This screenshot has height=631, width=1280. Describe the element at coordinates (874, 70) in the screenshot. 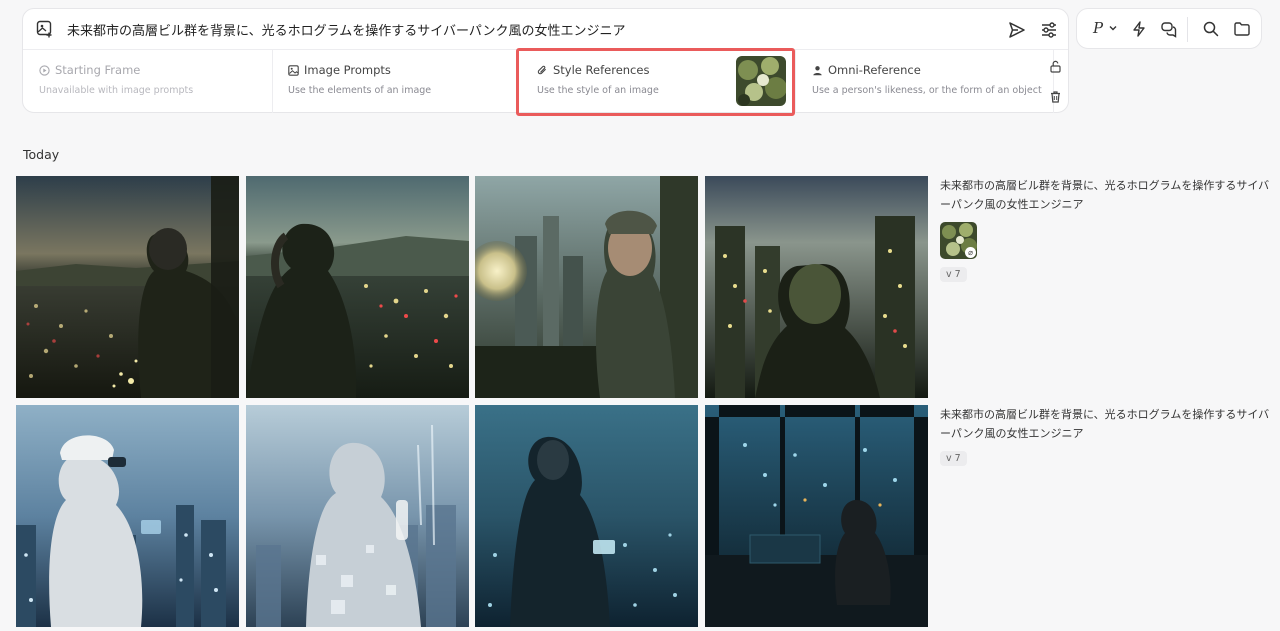

I see `omni-reference-title: Omni-Reference` at that location.